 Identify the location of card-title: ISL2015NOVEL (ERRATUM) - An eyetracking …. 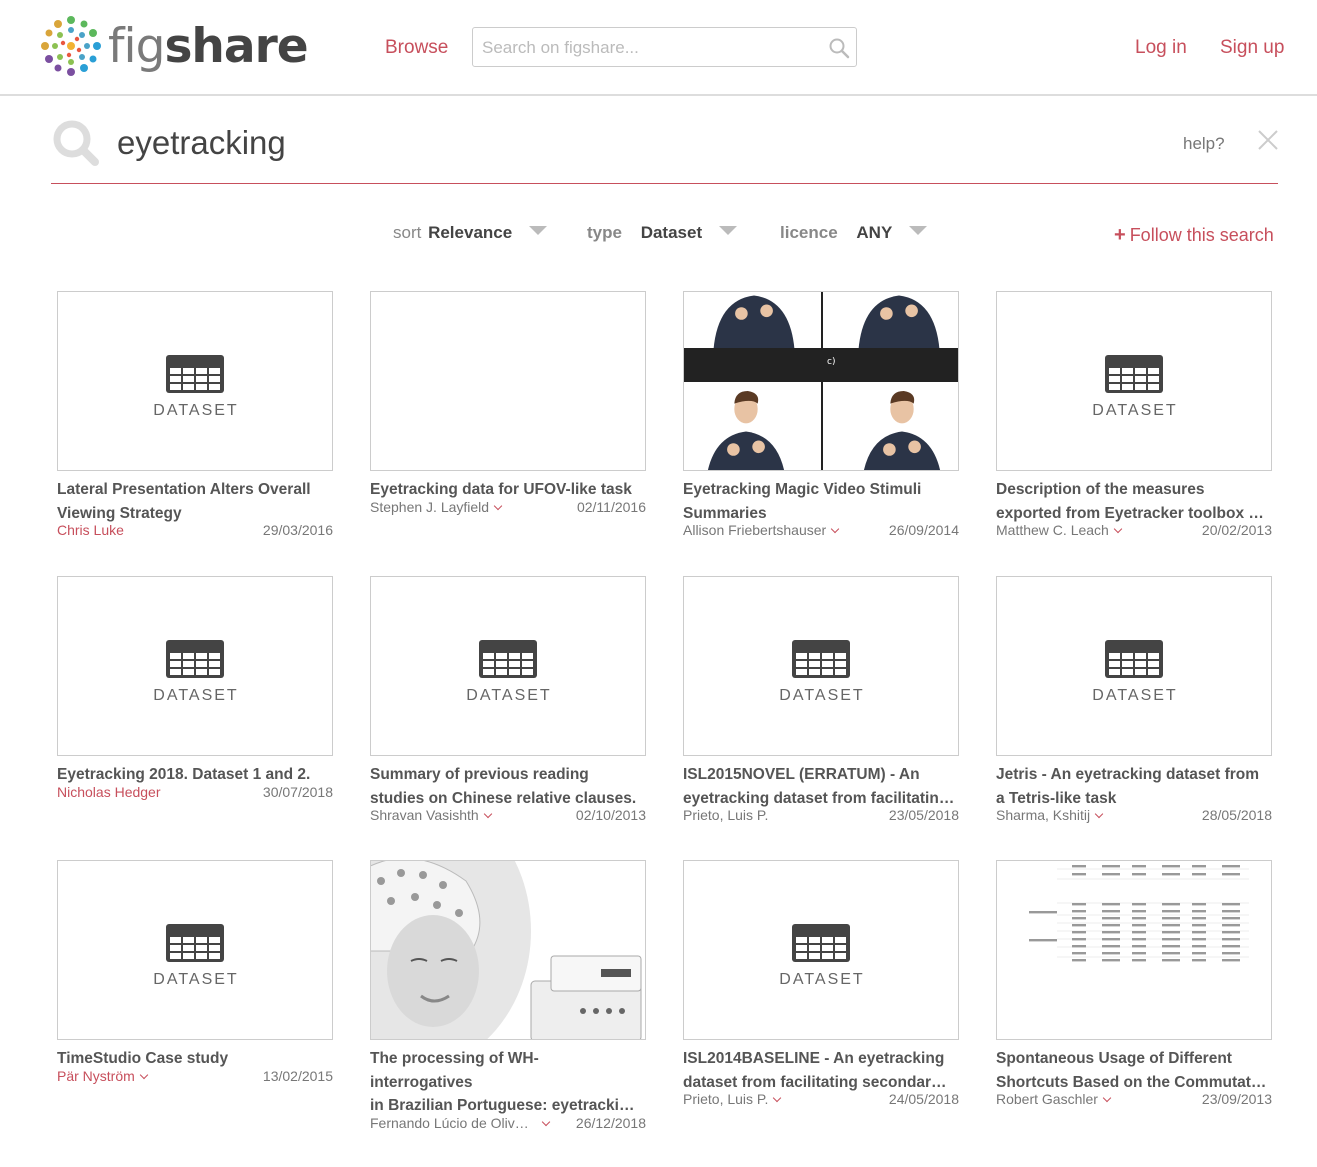
(821, 786).